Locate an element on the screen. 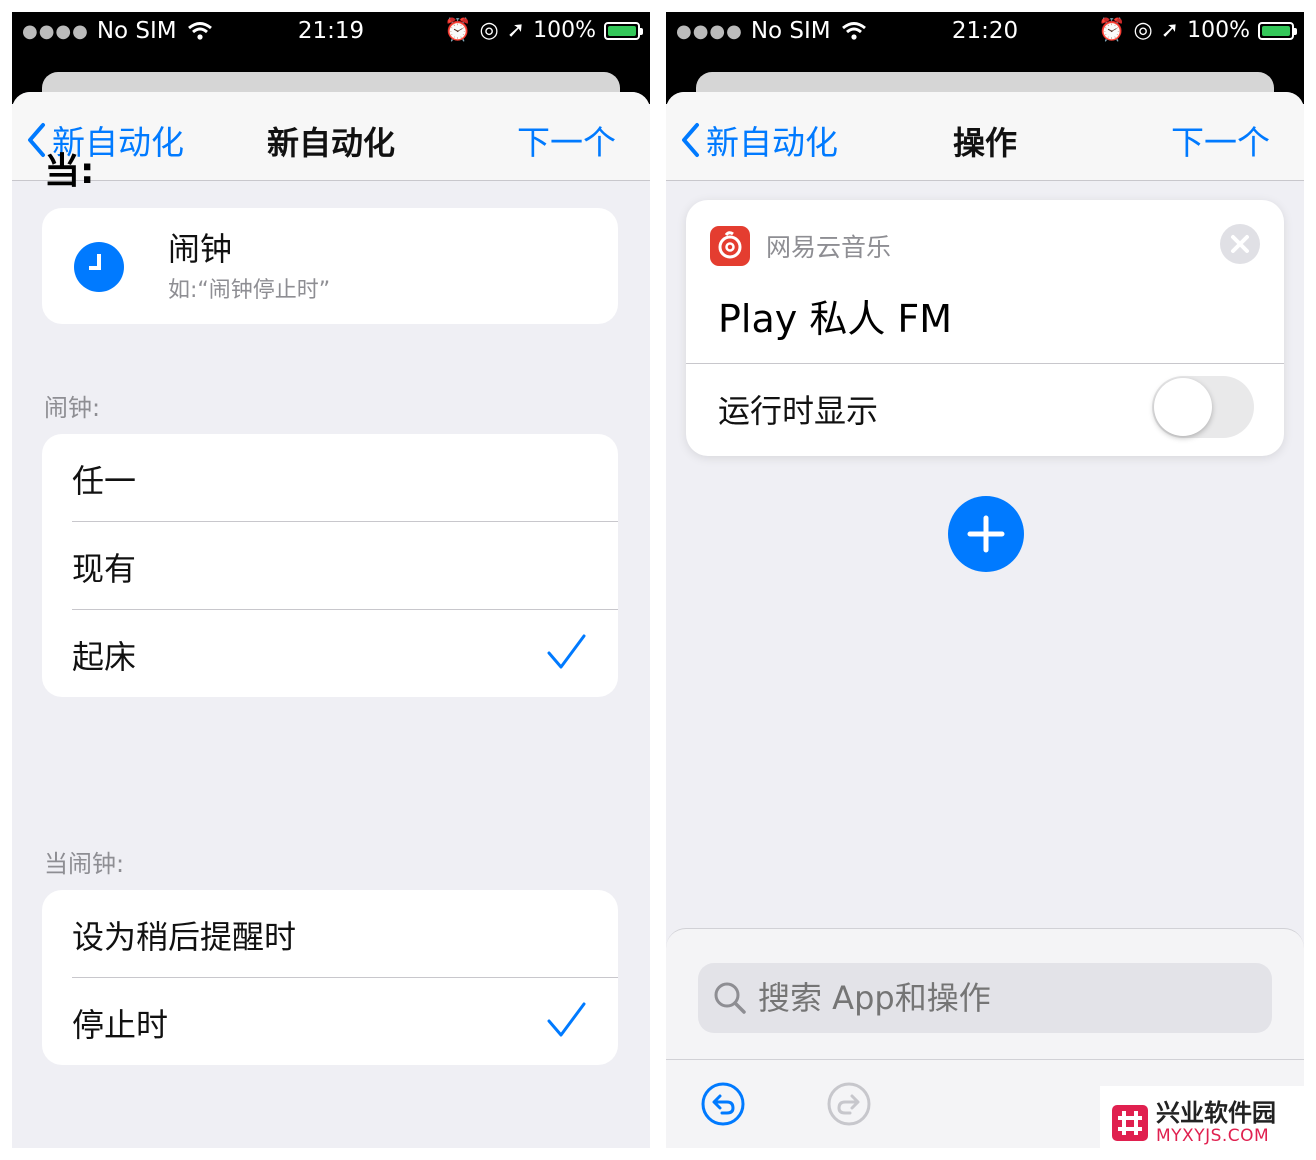 The width and height of the screenshot is (1316, 1160). watermark-cn: 兴业软件园 is located at coordinates (1216, 1113).